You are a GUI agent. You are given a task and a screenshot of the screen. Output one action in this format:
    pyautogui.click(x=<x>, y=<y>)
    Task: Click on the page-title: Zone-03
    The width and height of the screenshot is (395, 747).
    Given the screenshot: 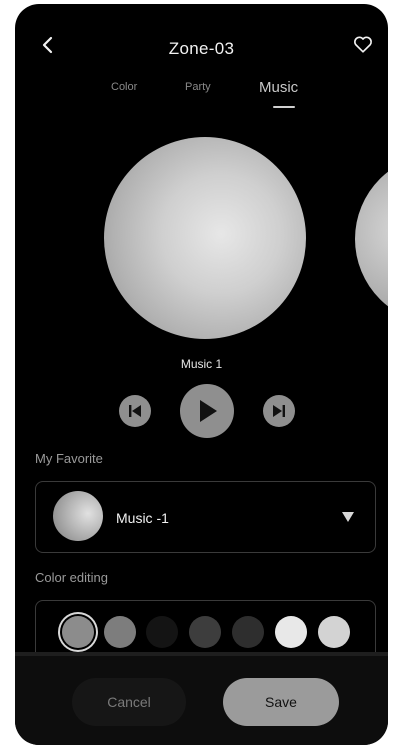 What is the action you would take?
    pyautogui.click(x=201, y=48)
    